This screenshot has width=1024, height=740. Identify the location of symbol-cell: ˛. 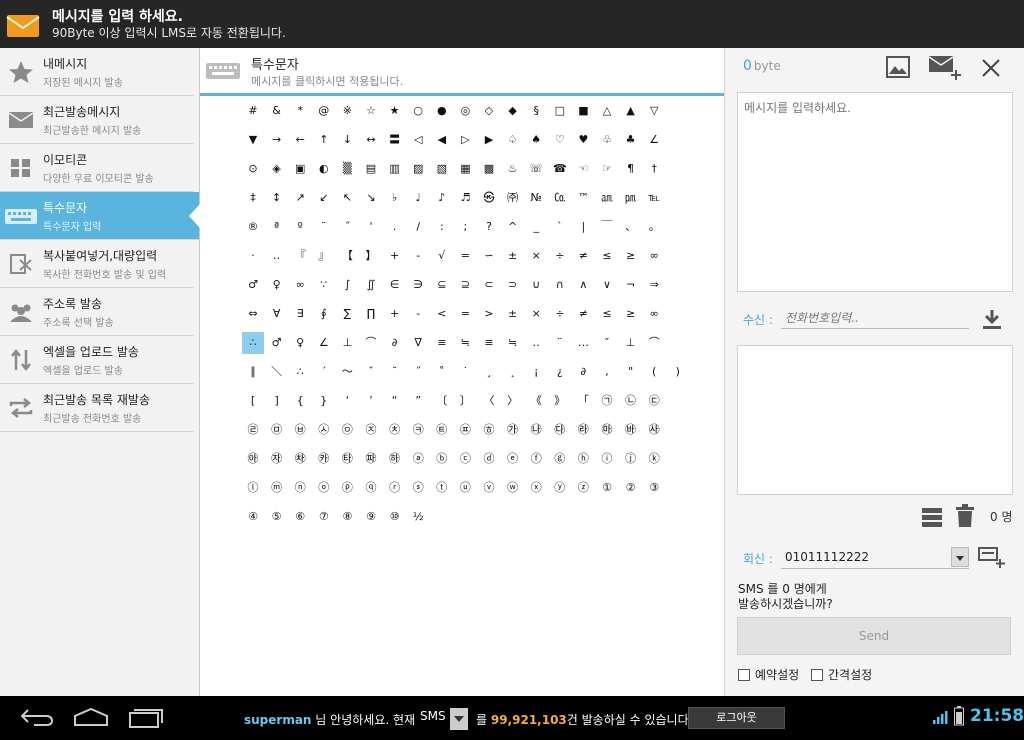
(513, 372).